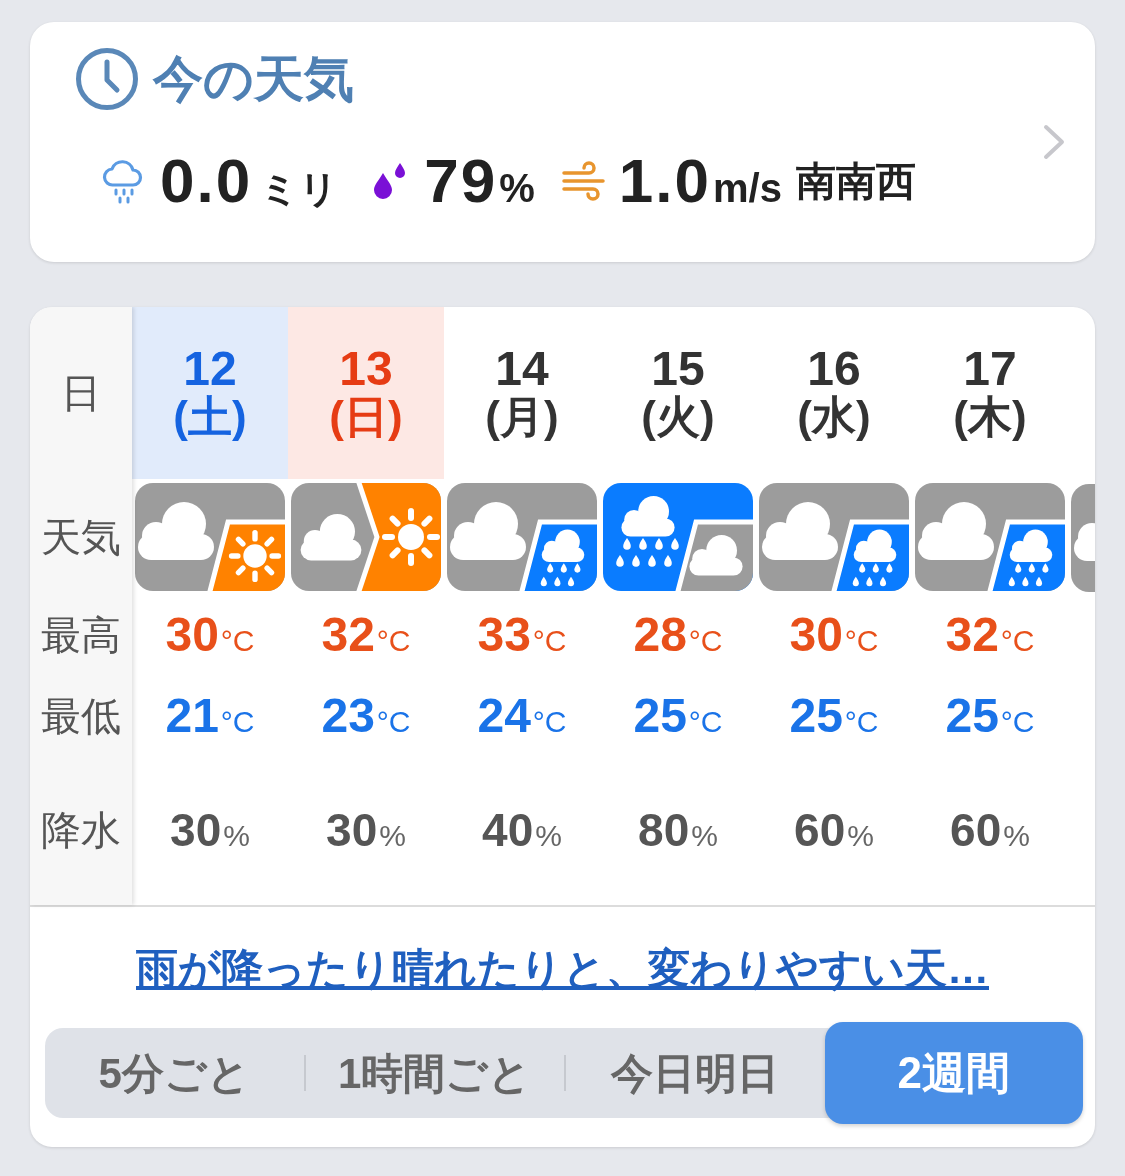  I want to click on weekday-label: (水), so click(834, 417).